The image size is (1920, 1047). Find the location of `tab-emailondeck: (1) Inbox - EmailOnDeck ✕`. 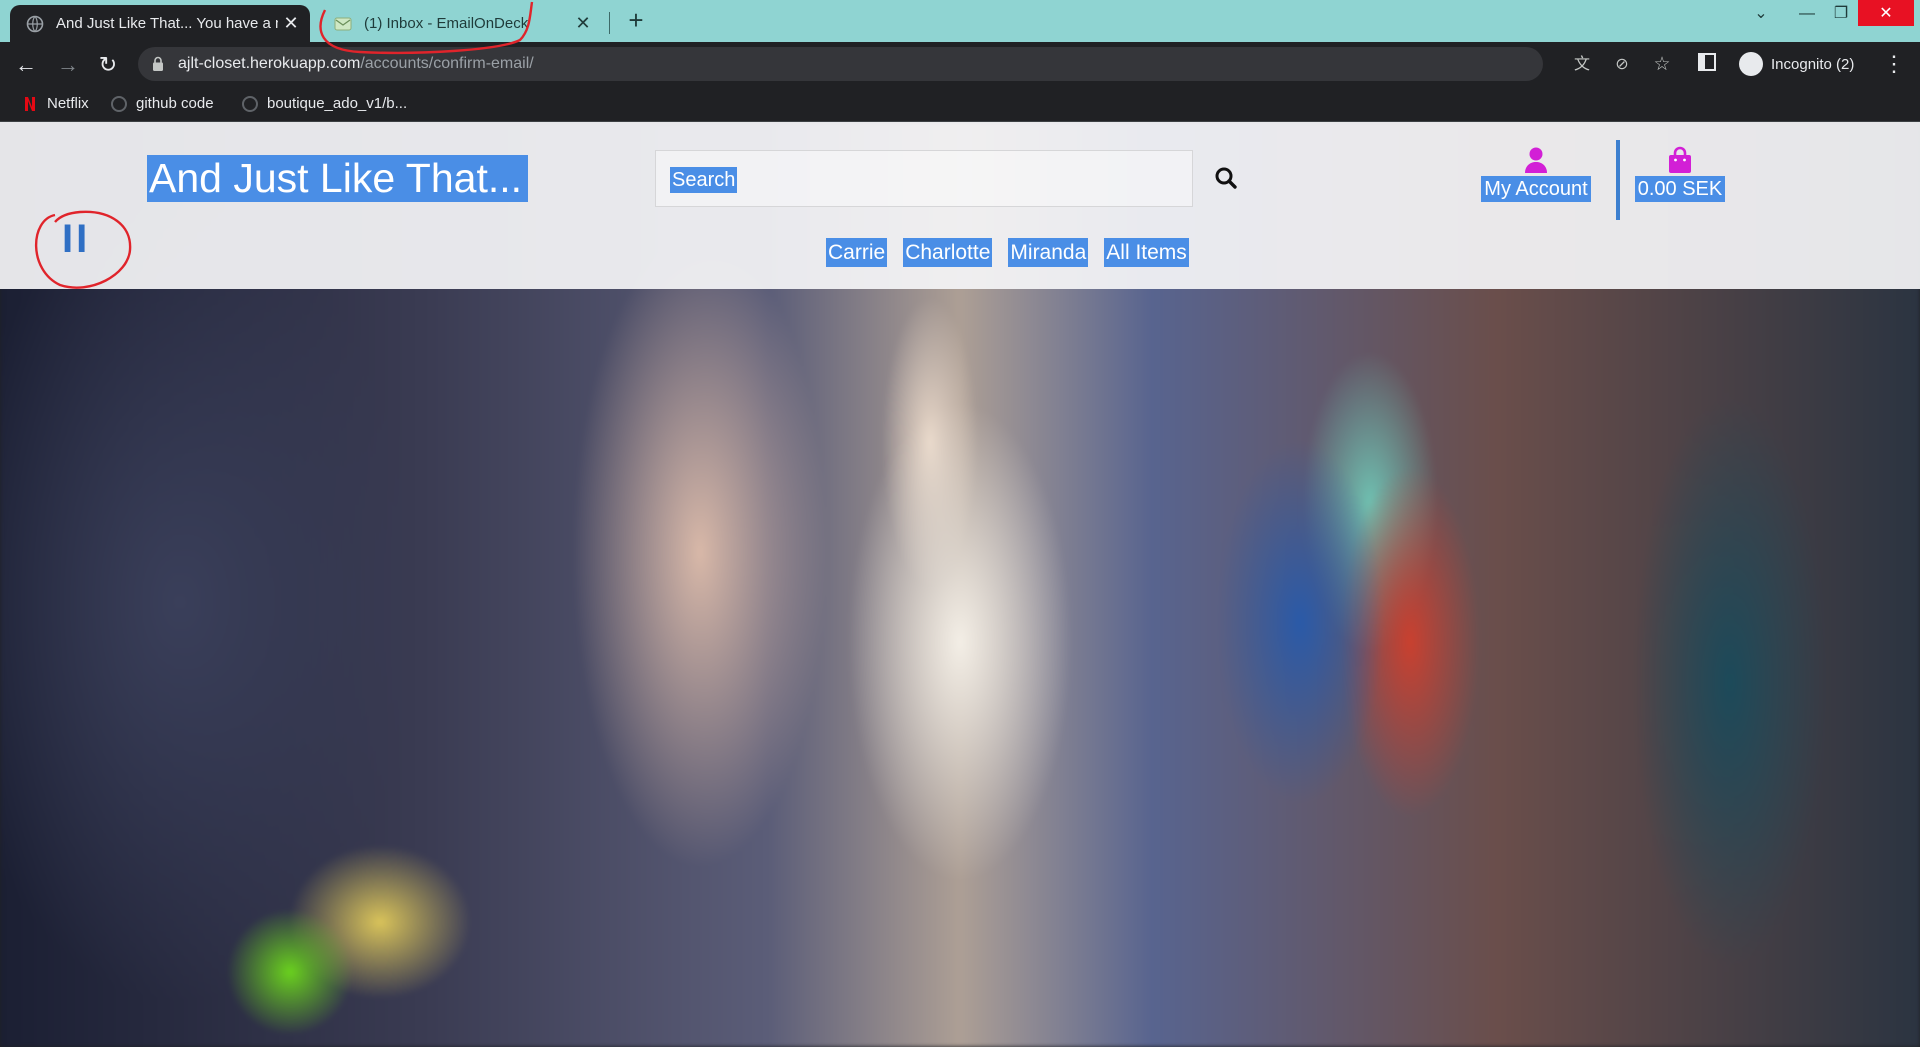

tab-emailondeck: (1) Inbox - EmailOnDeck ✕ is located at coordinates (460, 23).